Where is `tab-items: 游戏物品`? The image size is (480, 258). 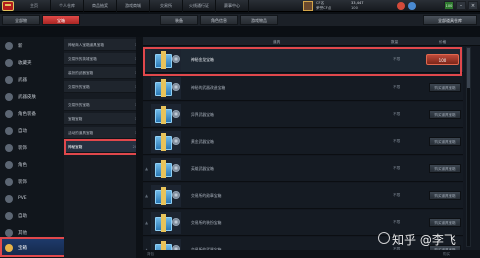
tab-items: 游戏物品 is located at coordinates (259, 20).